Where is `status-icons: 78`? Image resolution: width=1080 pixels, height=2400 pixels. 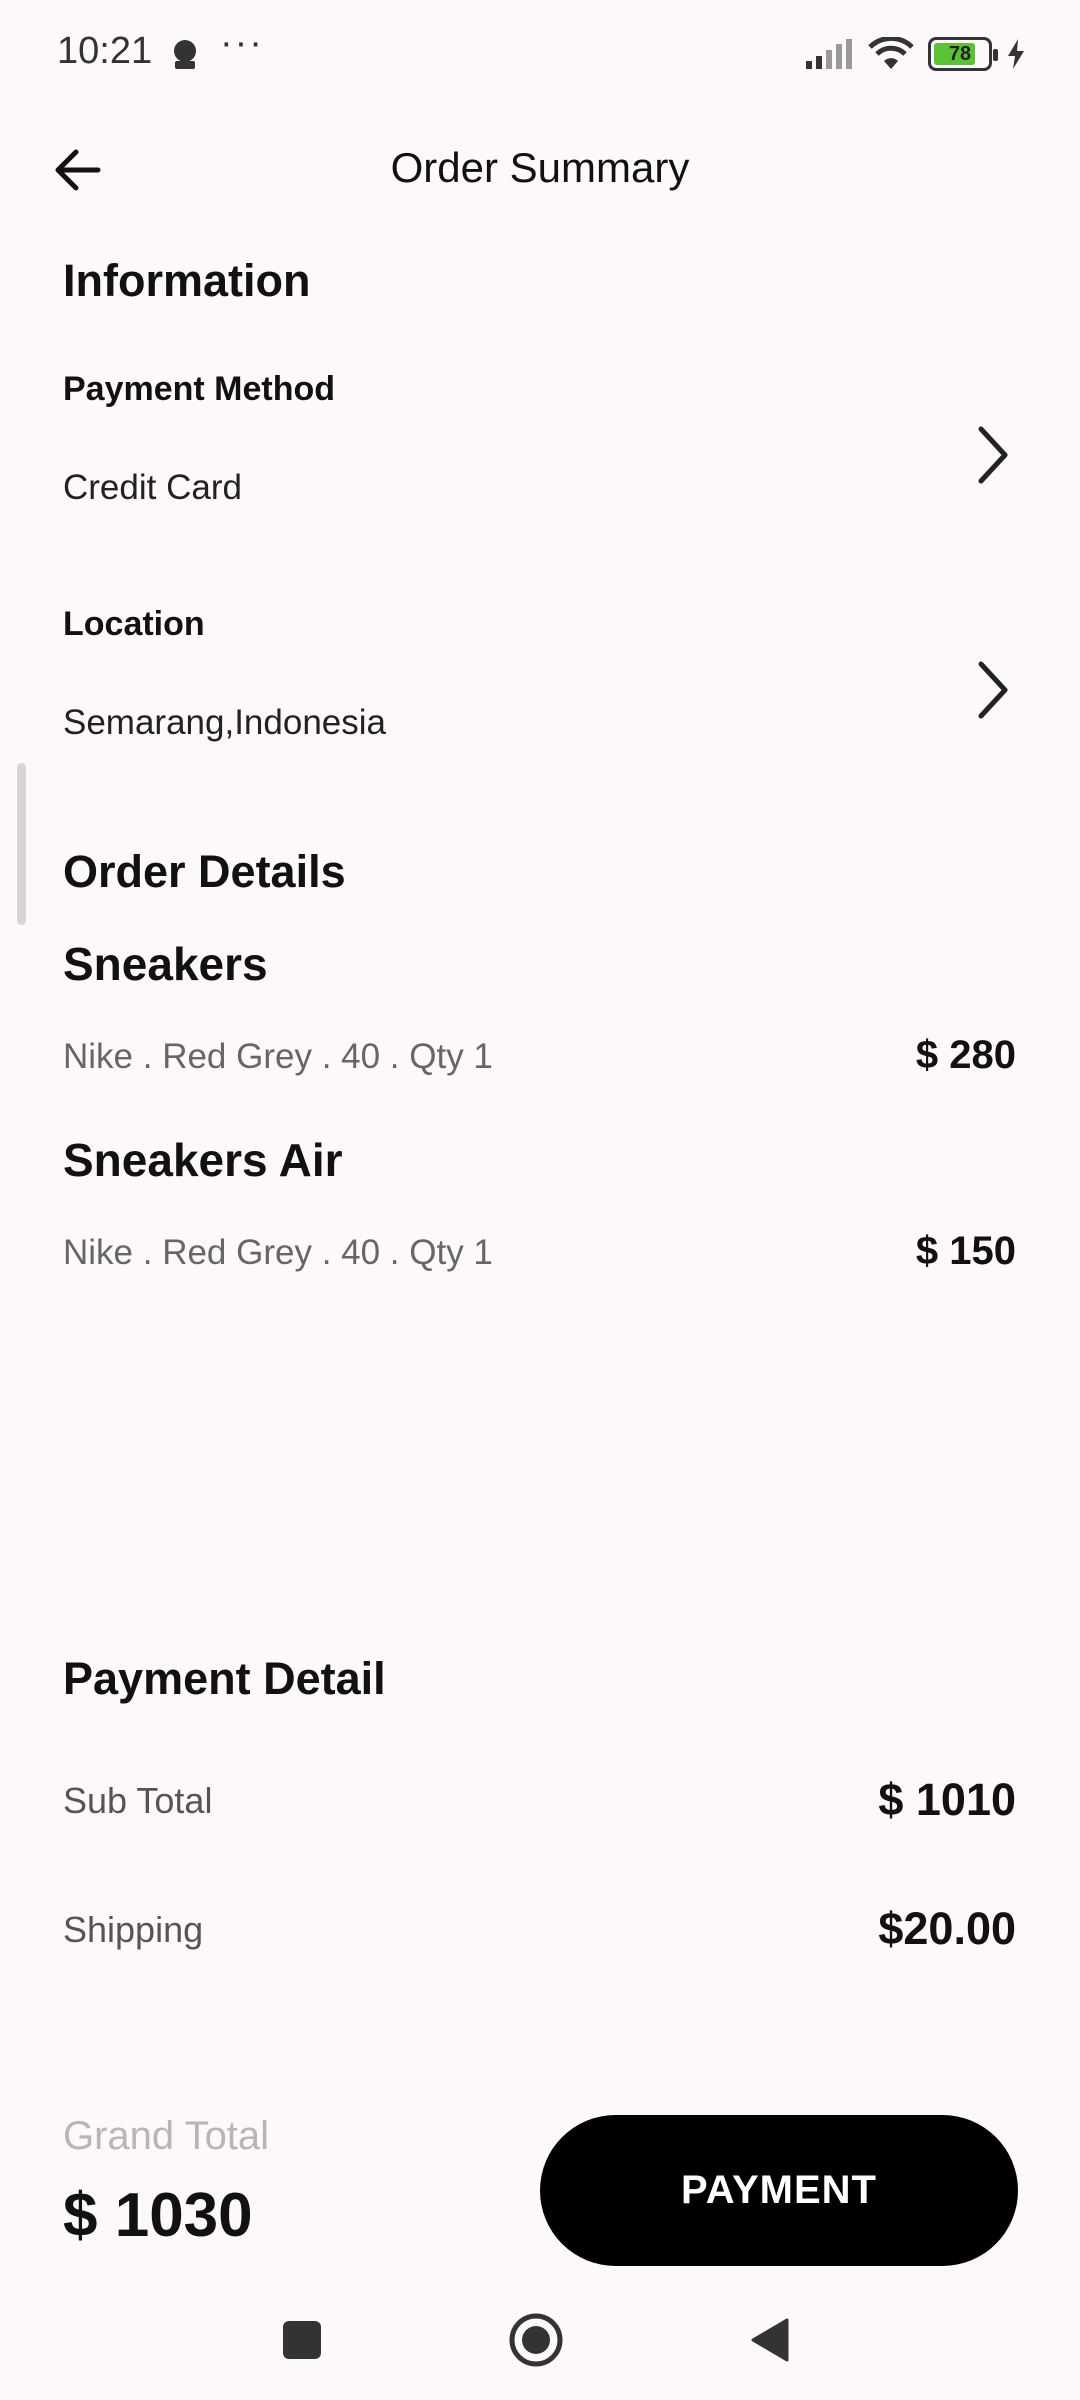 status-icons: 78 is located at coordinates (916, 54).